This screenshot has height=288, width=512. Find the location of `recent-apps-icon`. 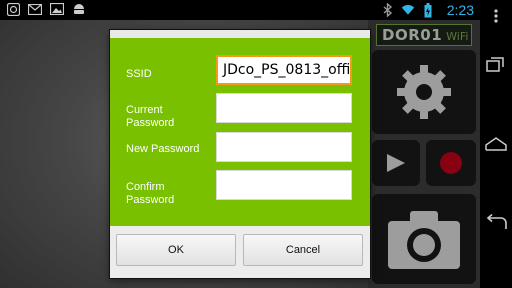

recent-apps-icon is located at coordinates (495, 64).